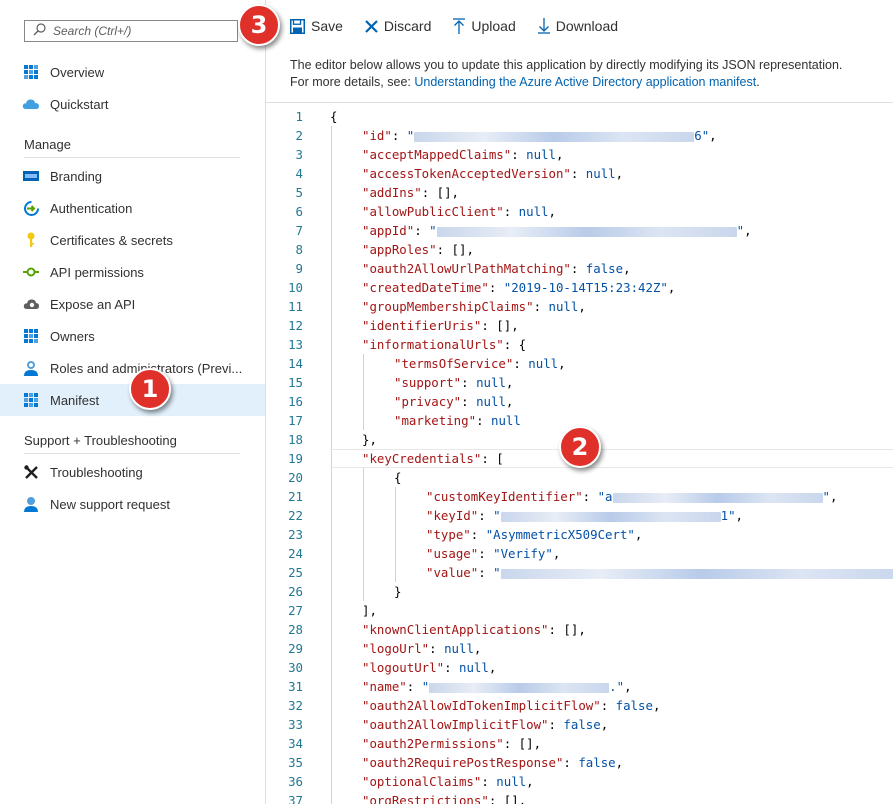 The width and height of the screenshot is (893, 804). Describe the element at coordinates (579, 211) in the screenshot. I see `editor-line: 6 "allowPublicClient": null,` at that location.